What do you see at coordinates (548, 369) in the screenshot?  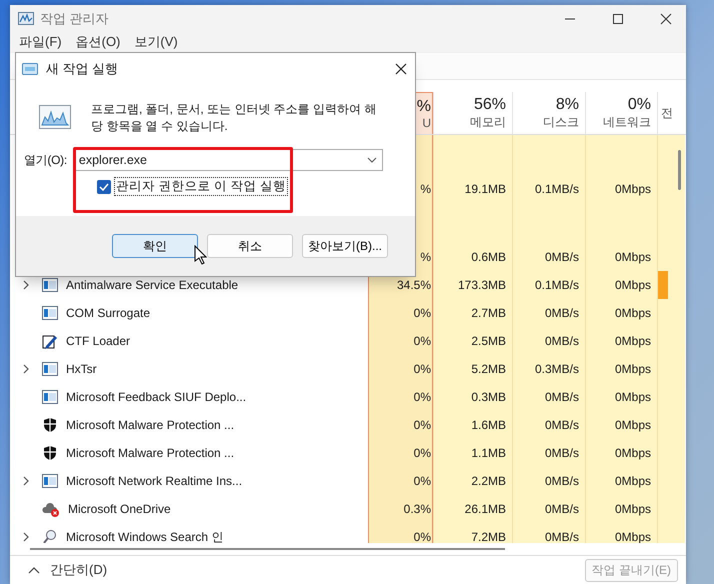 I see `table-cell: 0.3MB/s` at bounding box center [548, 369].